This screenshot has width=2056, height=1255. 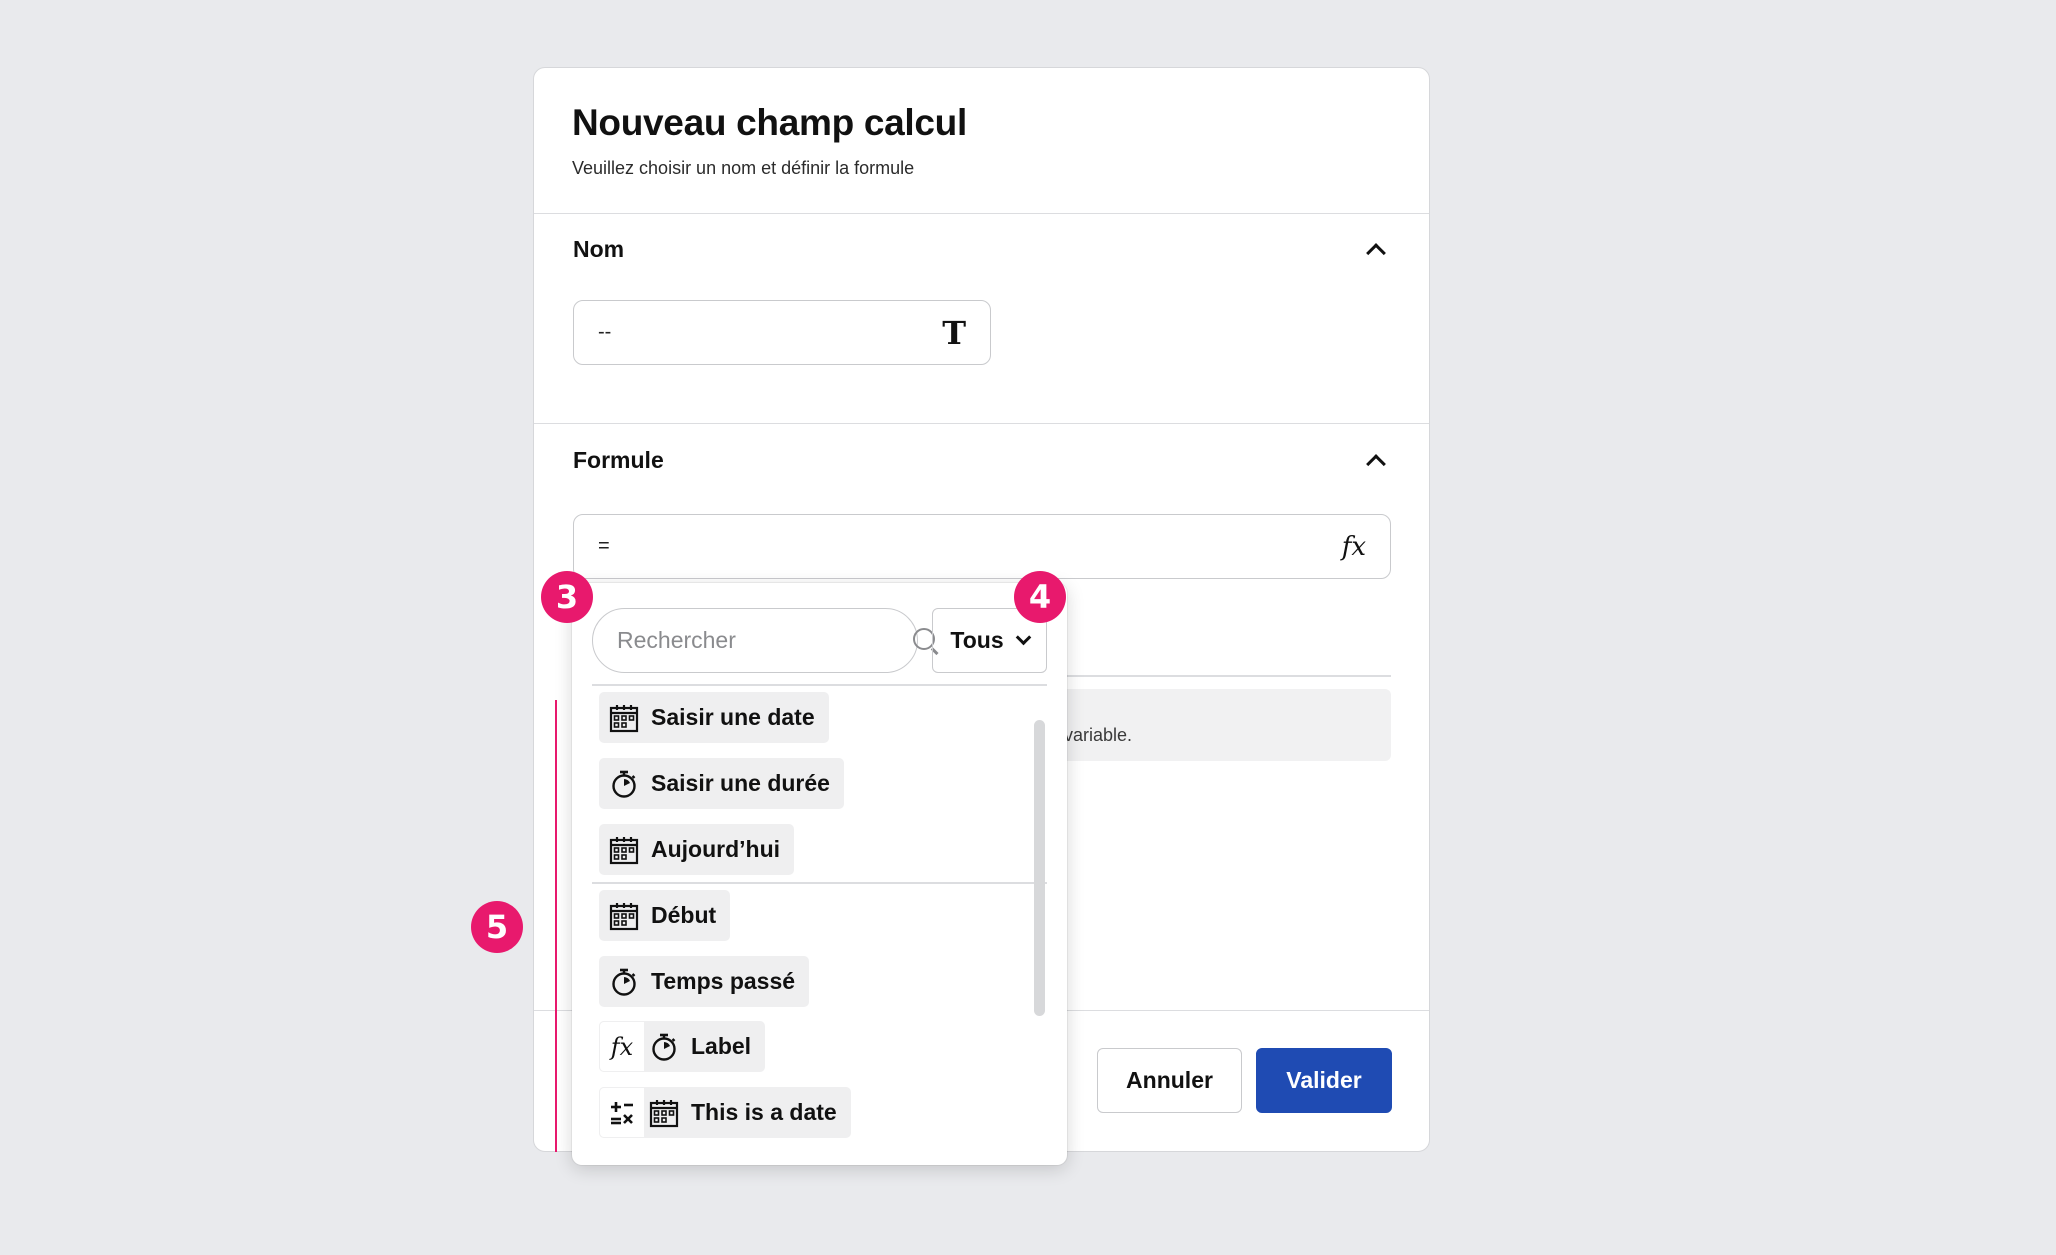 What do you see at coordinates (497, 927) in the screenshot?
I see `annotation-marker-5: 5` at bounding box center [497, 927].